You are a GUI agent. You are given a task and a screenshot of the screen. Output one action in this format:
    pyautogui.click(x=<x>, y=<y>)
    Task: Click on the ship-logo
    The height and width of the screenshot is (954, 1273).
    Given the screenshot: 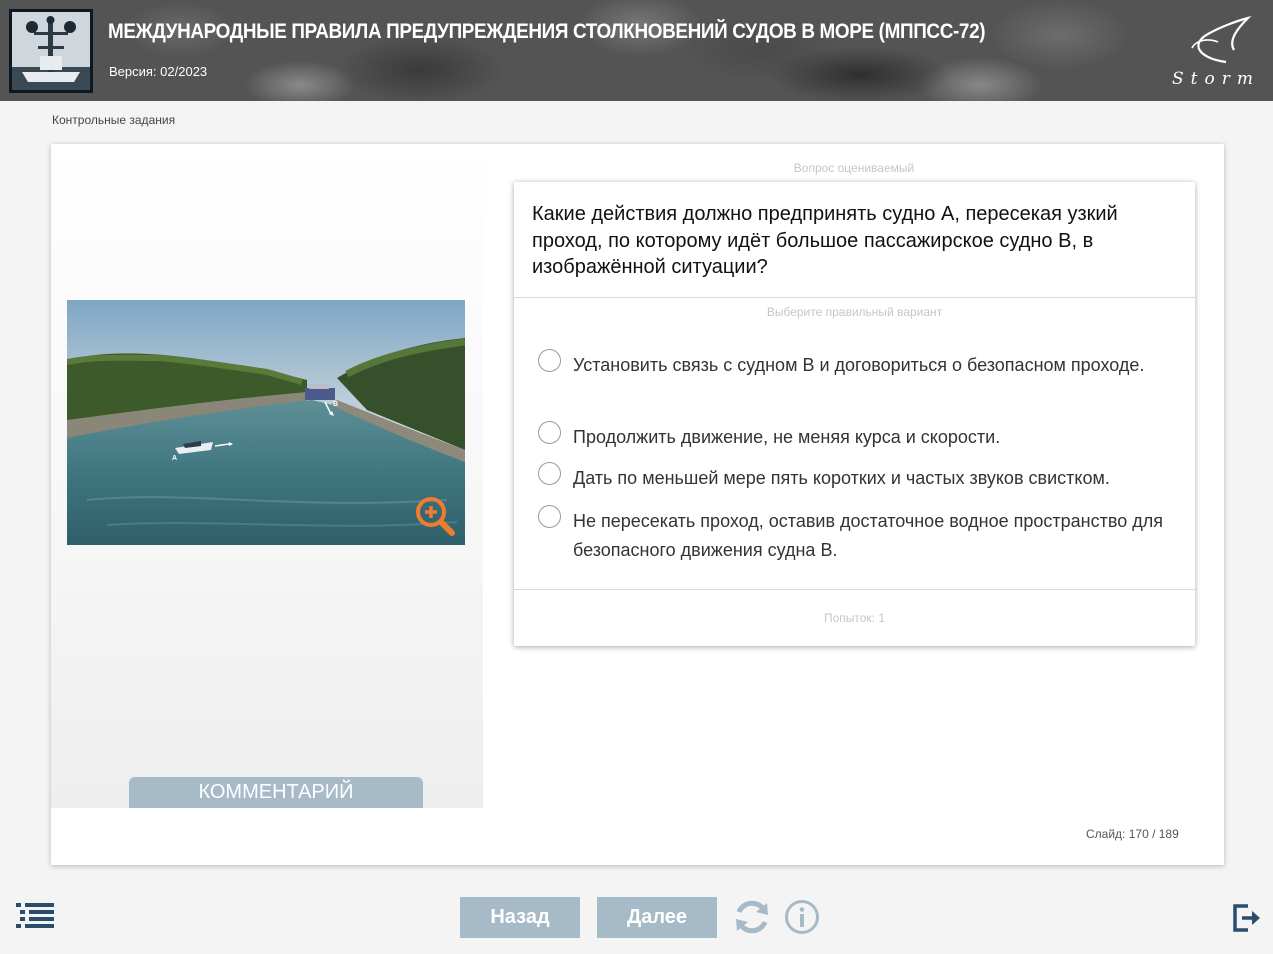 What is the action you would take?
    pyautogui.click(x=51, y=51)
    